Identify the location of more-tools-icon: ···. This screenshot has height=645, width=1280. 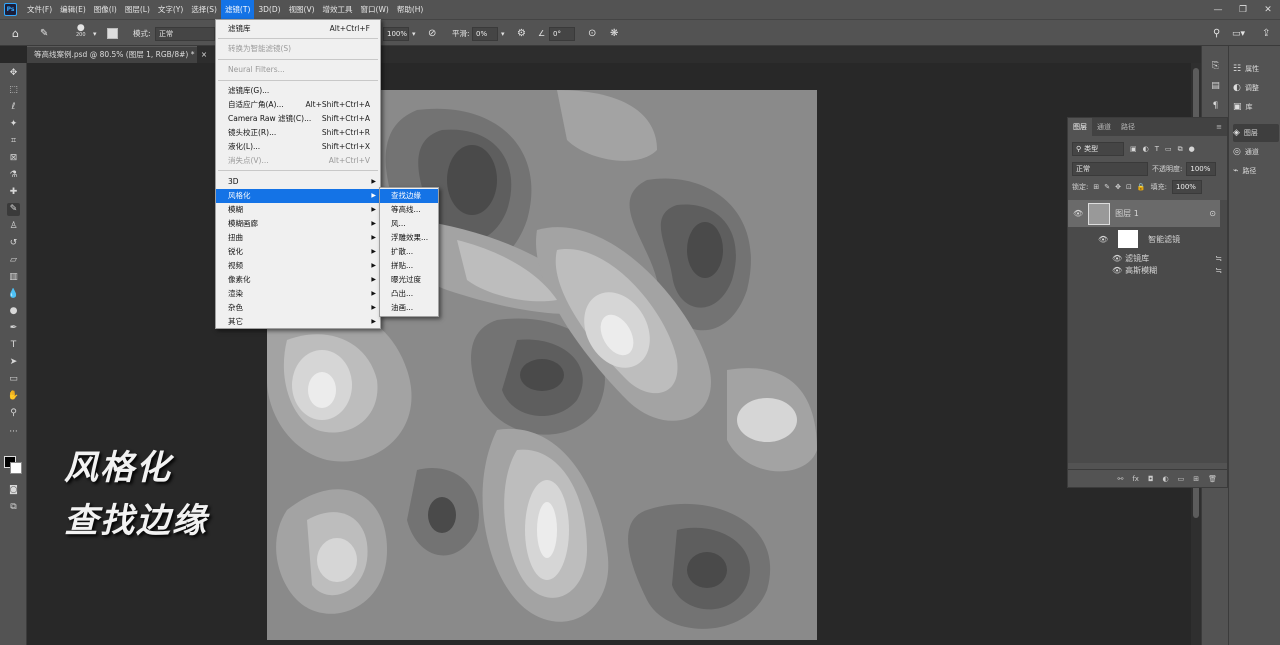
(13, 432).